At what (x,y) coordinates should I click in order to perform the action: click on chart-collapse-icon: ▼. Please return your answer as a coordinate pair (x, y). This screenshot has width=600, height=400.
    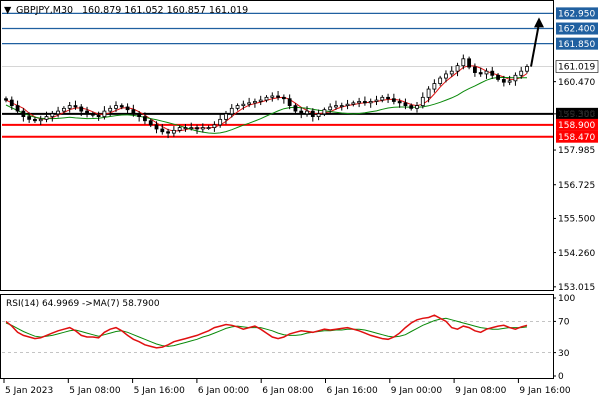
    Looking at the image, I should click on (8, 10).